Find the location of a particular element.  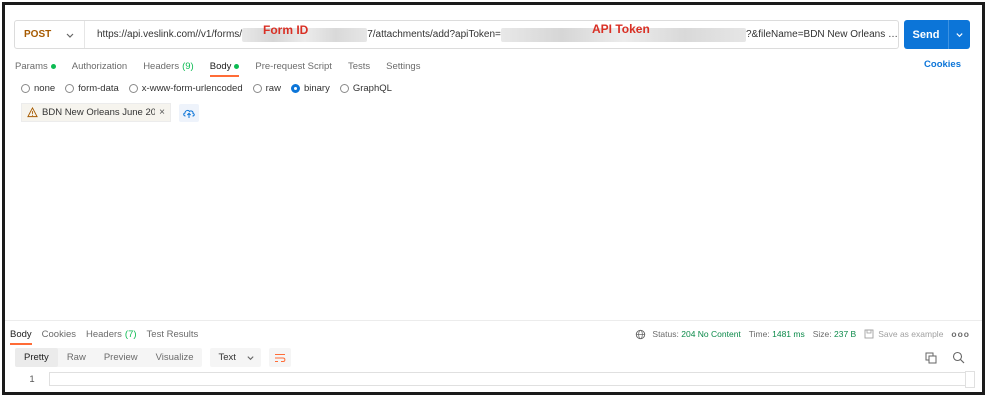

search-icon is located at coordinates (958, 357).